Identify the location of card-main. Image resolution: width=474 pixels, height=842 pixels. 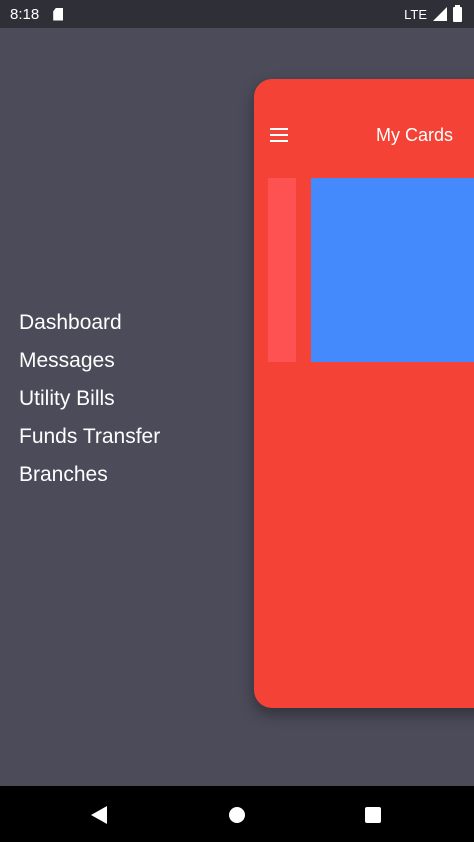
(392, 270).